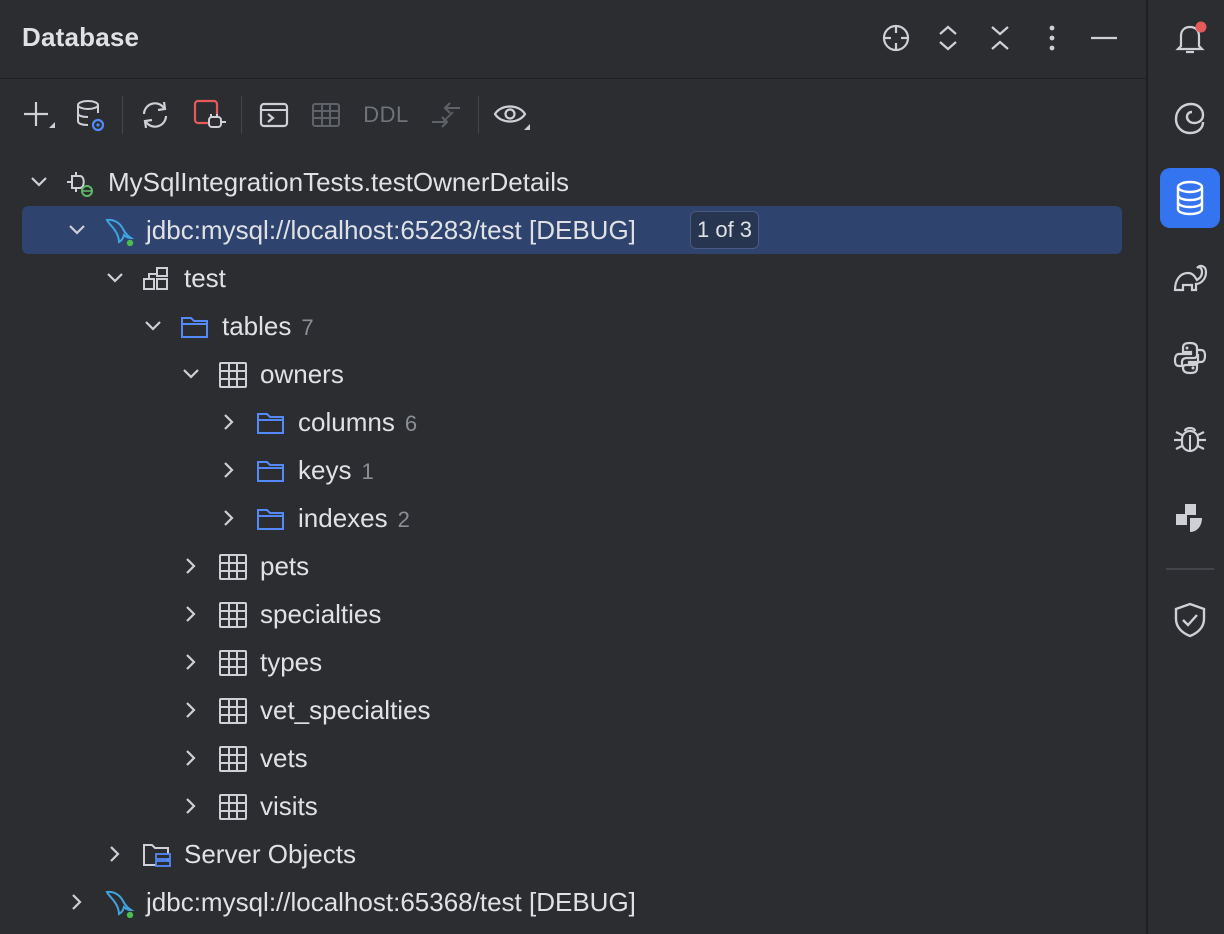 The image size is (1224, 934). I want to click on database-icon, so click(1190, 198).